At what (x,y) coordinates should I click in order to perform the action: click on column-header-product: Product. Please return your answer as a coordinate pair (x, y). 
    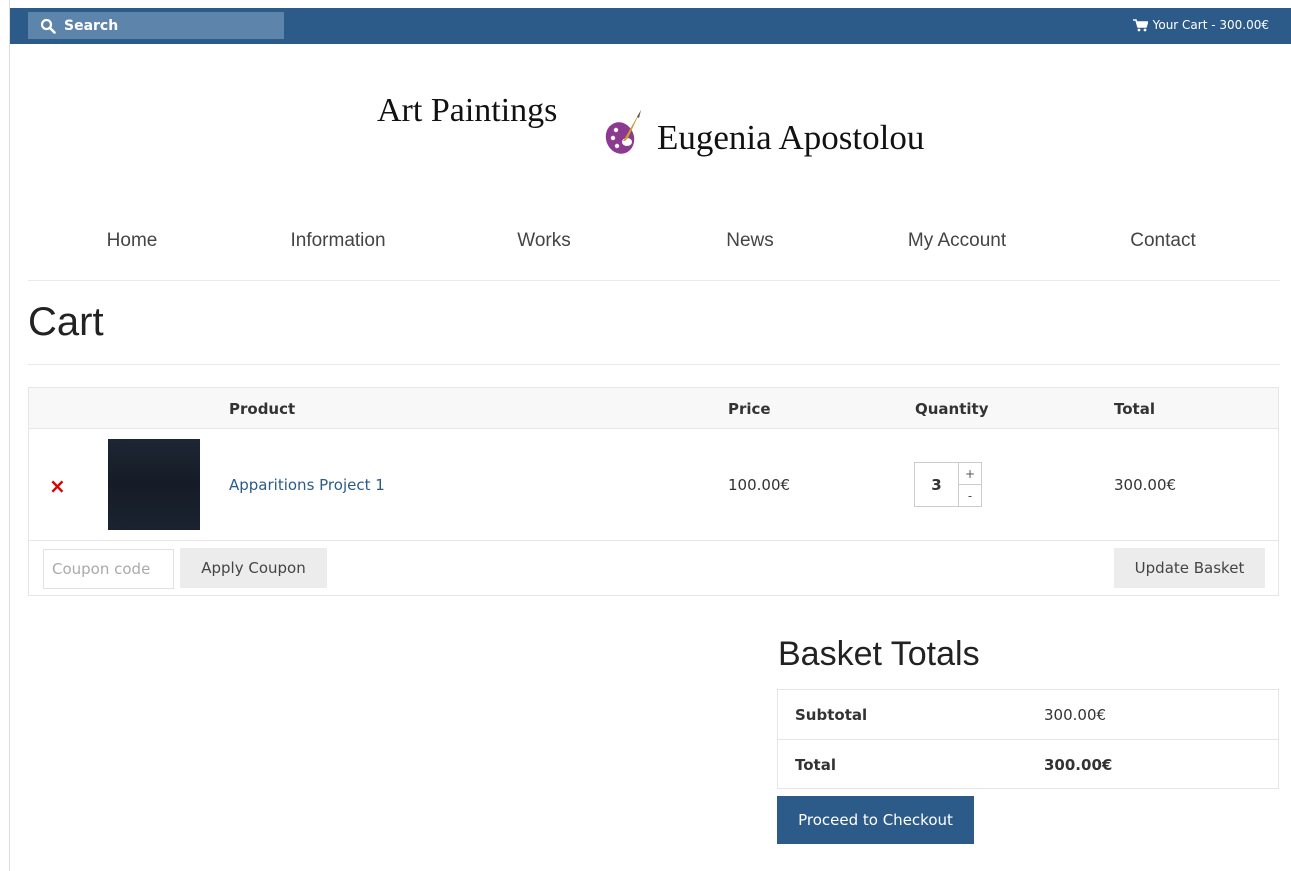
    Looking at the image, I should click on (262, 409).